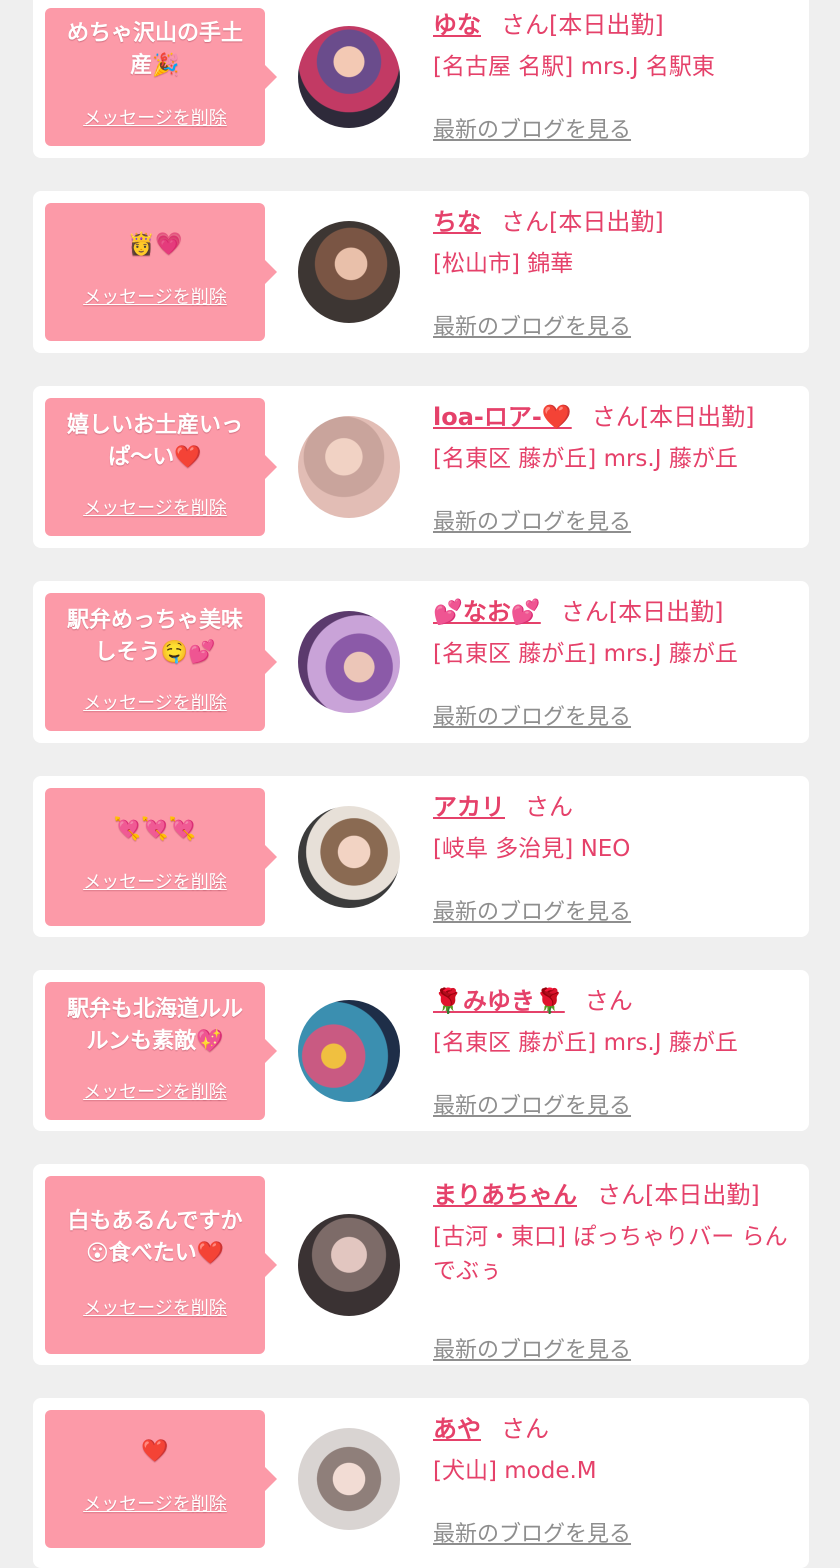 Image resolution: width=840 pixels, height=1568 pixels. Describe the element at coordinates (155, 1451) in the screenshot. I see `message-text: ❤️` at that location.